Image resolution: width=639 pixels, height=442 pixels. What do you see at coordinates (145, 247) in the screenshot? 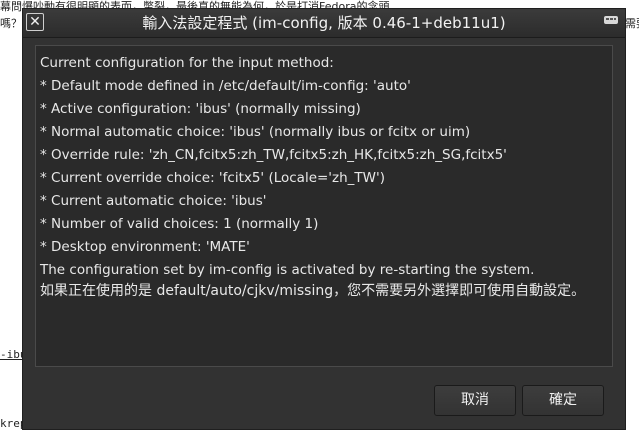
I see `config-line: * Desktop environment: 'MATE'` at bounding box center [145, 247].